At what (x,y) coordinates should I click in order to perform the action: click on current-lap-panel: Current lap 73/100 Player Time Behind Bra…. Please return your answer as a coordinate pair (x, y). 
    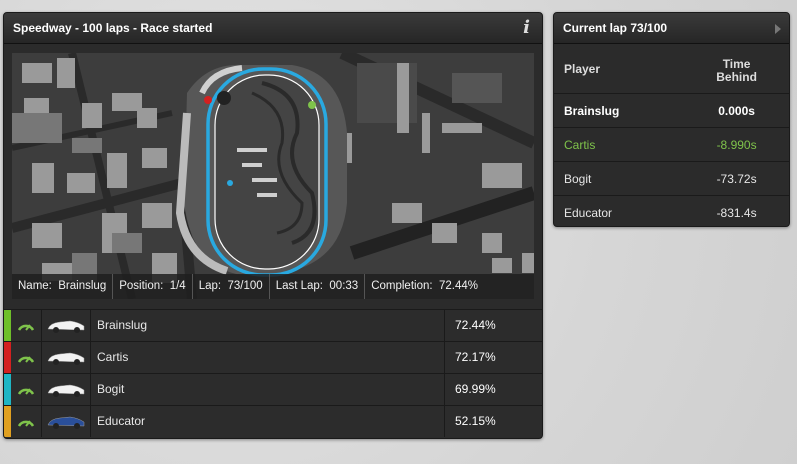
    Looking at the image, I should click on (671, 119).